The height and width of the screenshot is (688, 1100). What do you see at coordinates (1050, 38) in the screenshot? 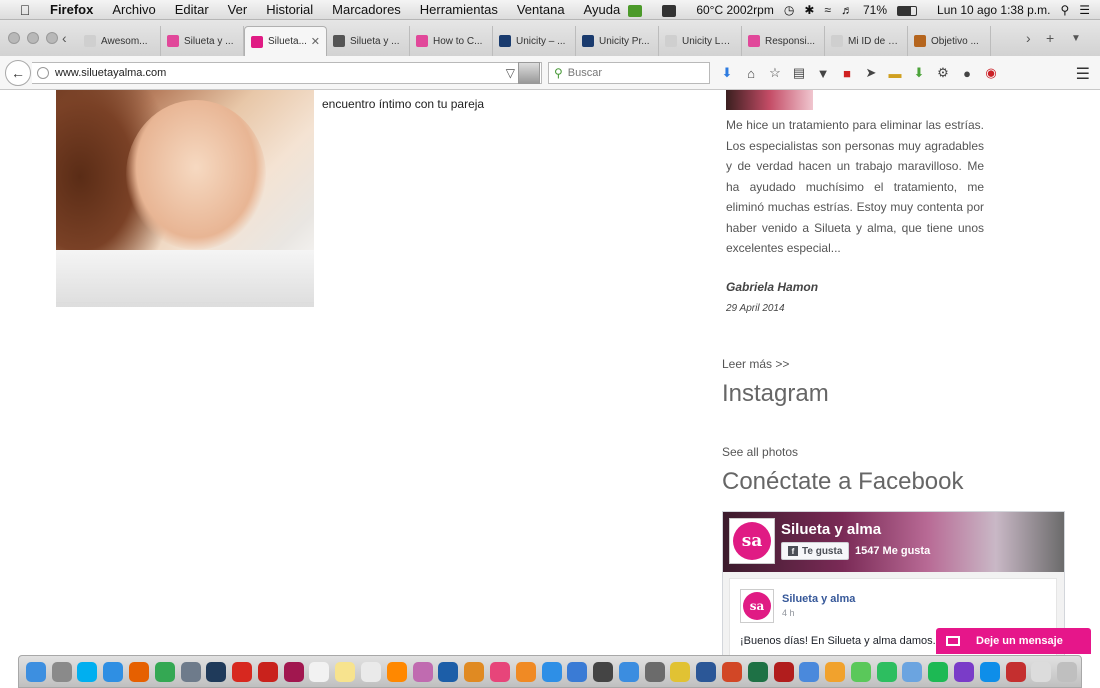
I see `new-tab-icon: +` at bounding box center [1050, 38].